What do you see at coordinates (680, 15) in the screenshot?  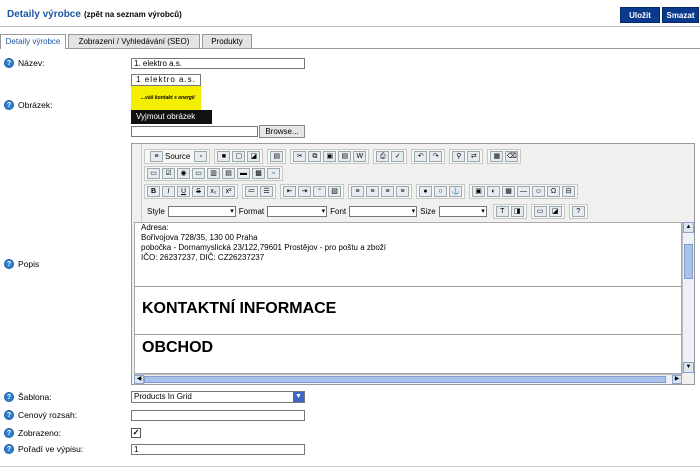 I see `delete-button: Smazat` at bounding box center [680, 15].